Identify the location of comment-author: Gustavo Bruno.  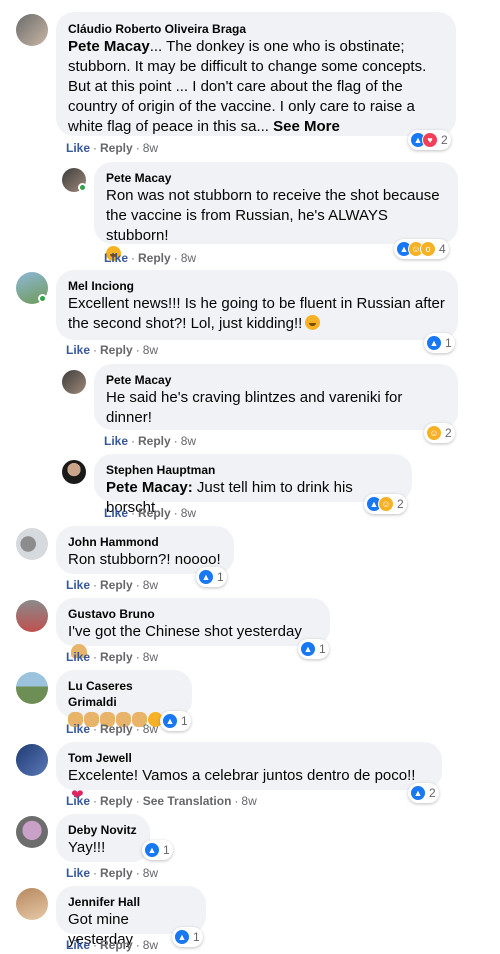
(193, 614).